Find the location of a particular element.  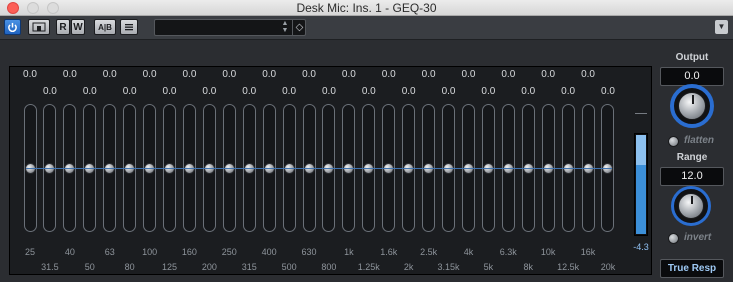

meter-peak-segment is located at coordinates (641, 150).